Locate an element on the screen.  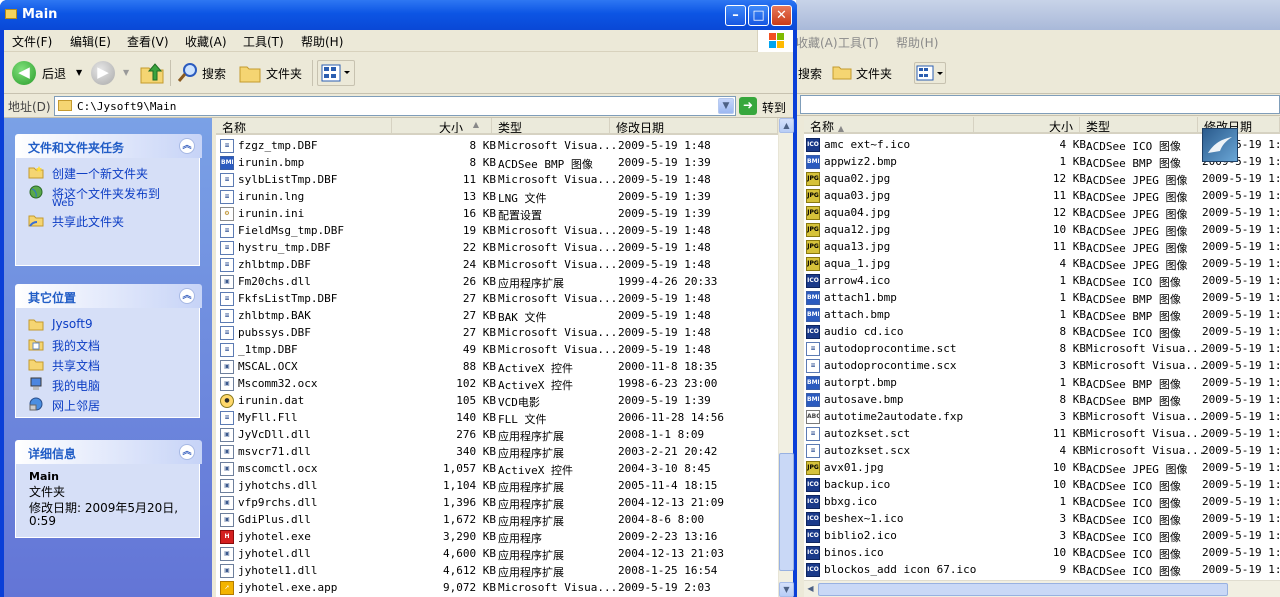
scroll-up-icon: ▲ is located at coordinates (786, 125).